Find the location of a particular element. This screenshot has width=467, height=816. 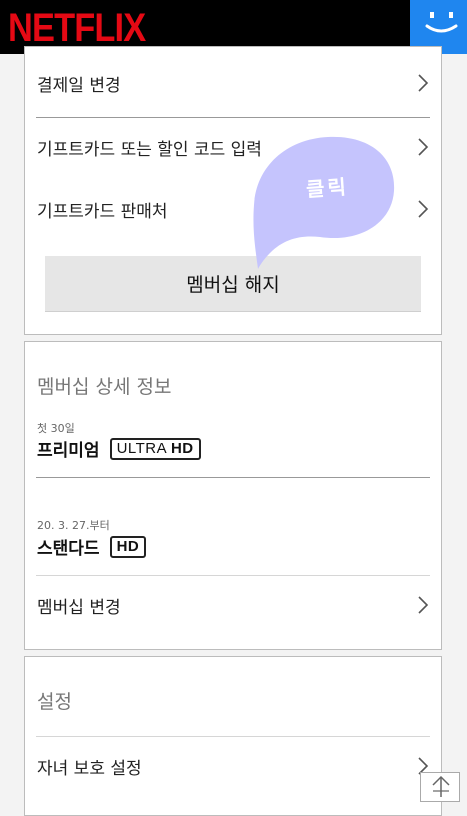

next-plan: 스탠다드 HD is located at coordinates (92, 546).